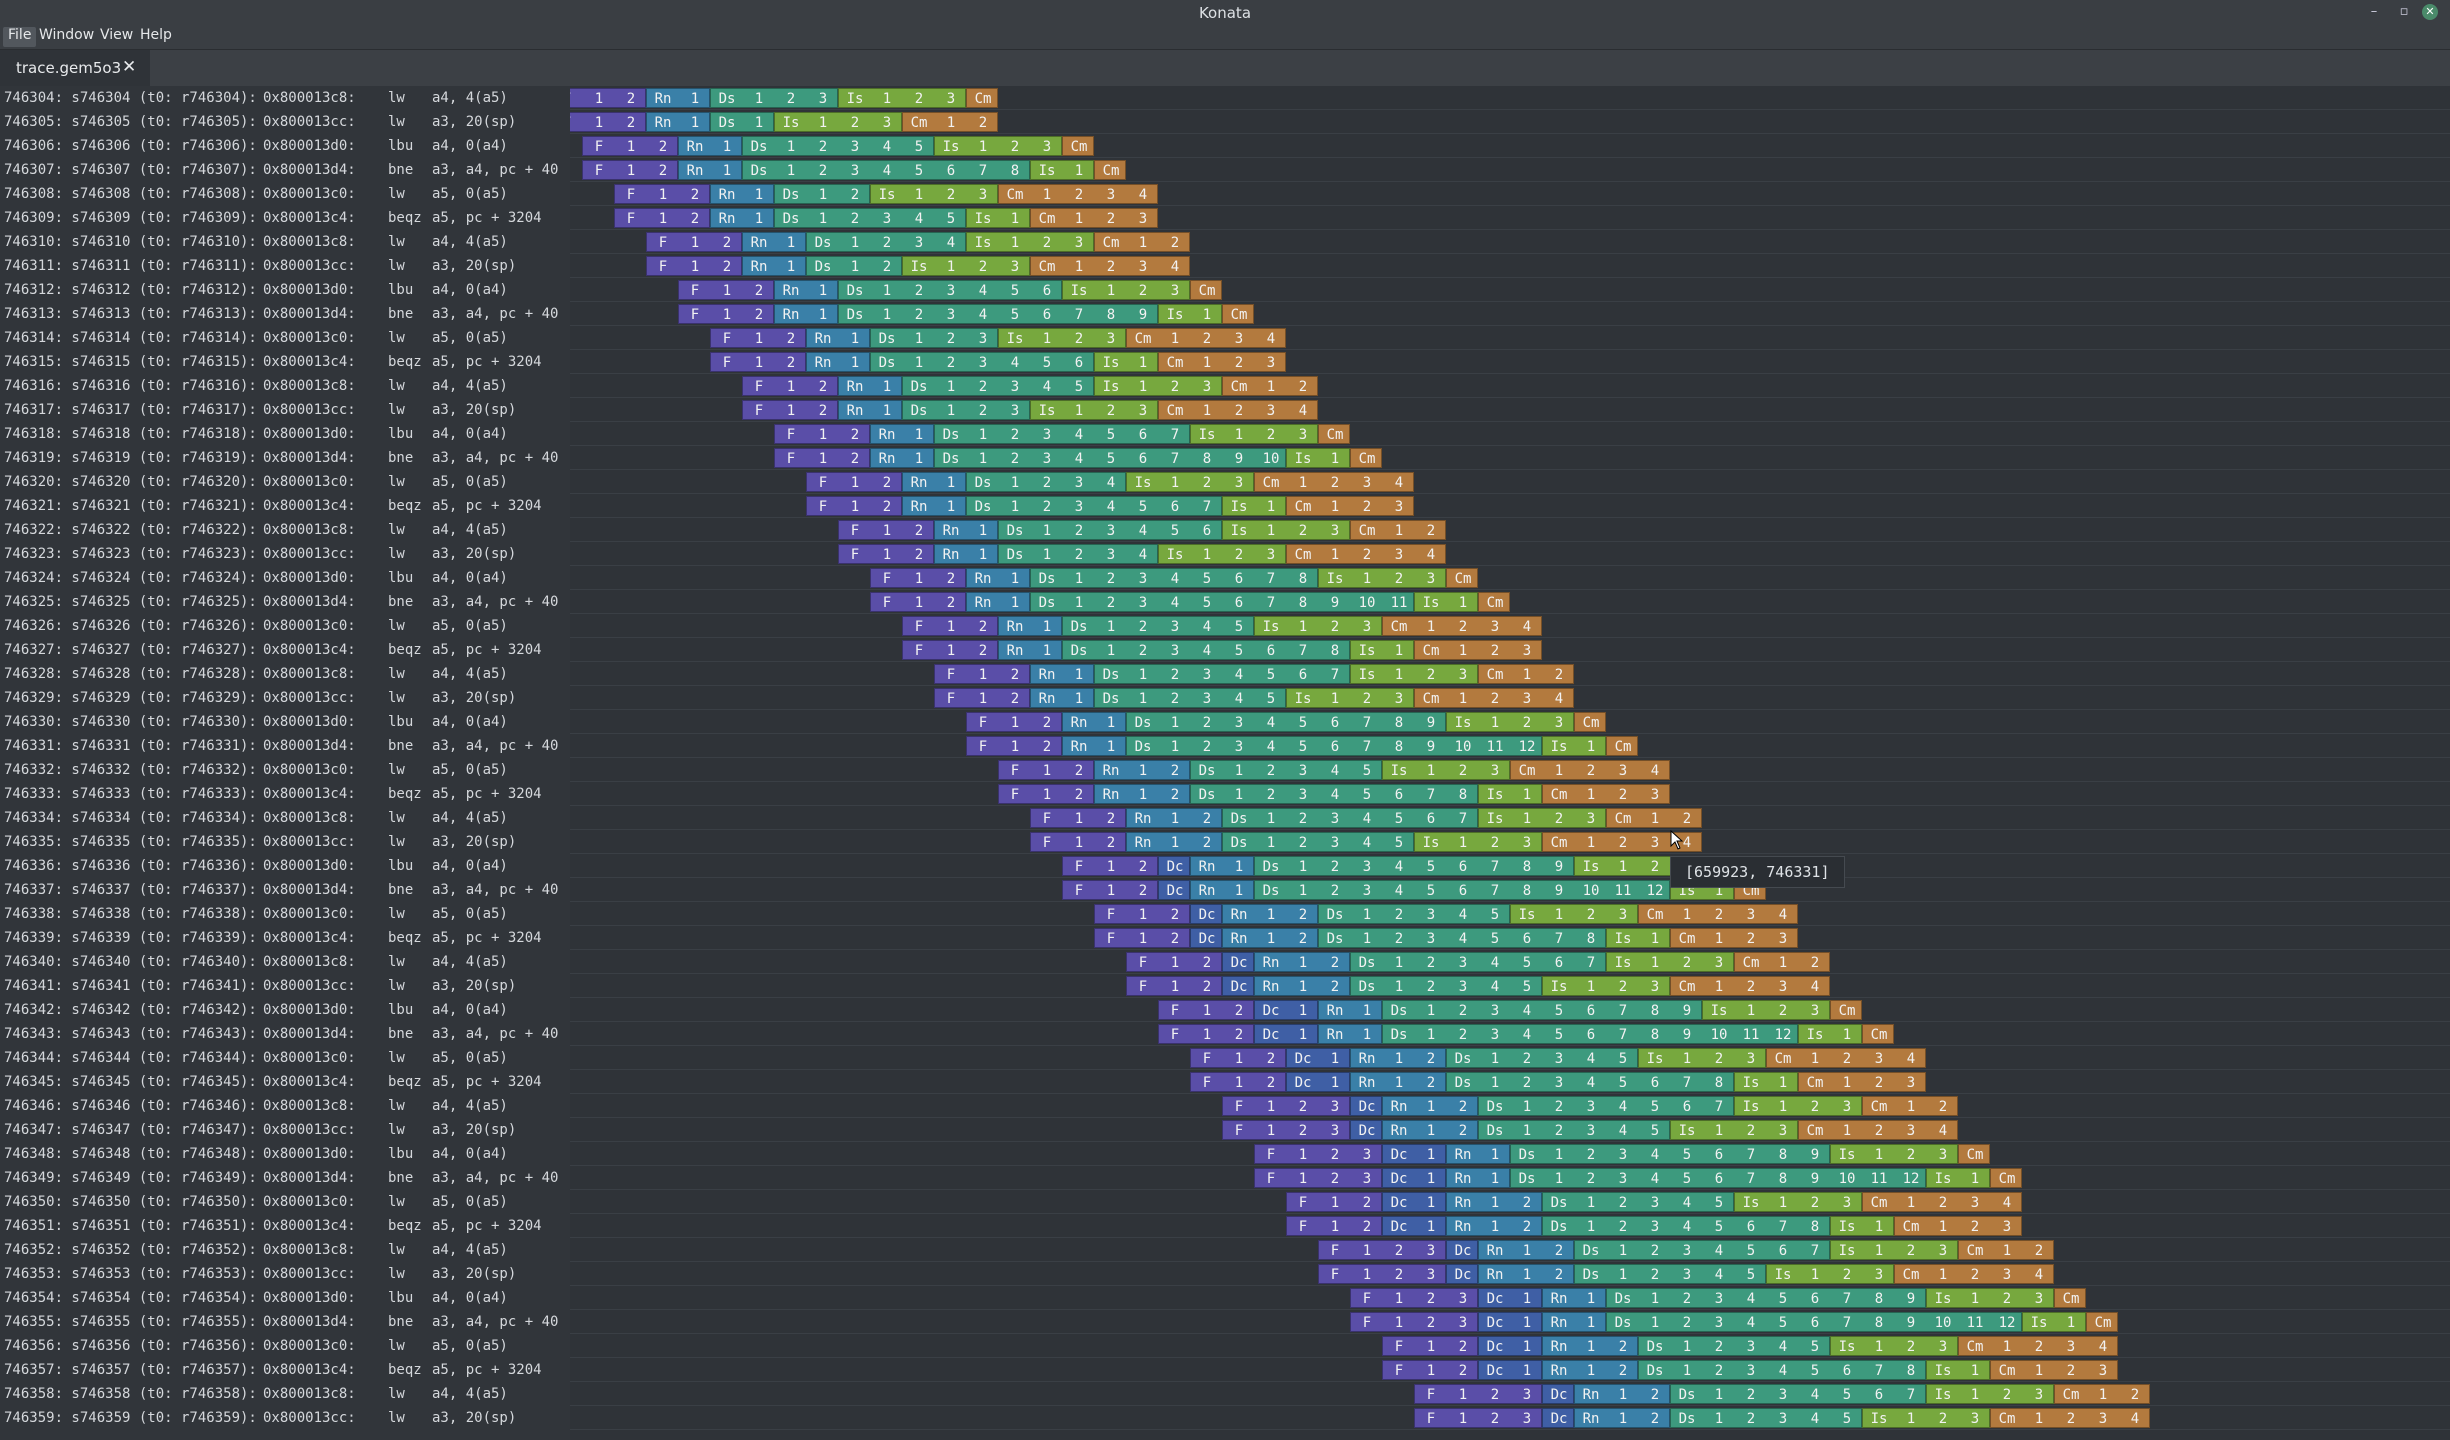 Image resolution: width=2450 pixels, height=1440 pixels. Describe the element at coordinates (156, 37) in the screenshot. I see `menu-help: Help` at that location.